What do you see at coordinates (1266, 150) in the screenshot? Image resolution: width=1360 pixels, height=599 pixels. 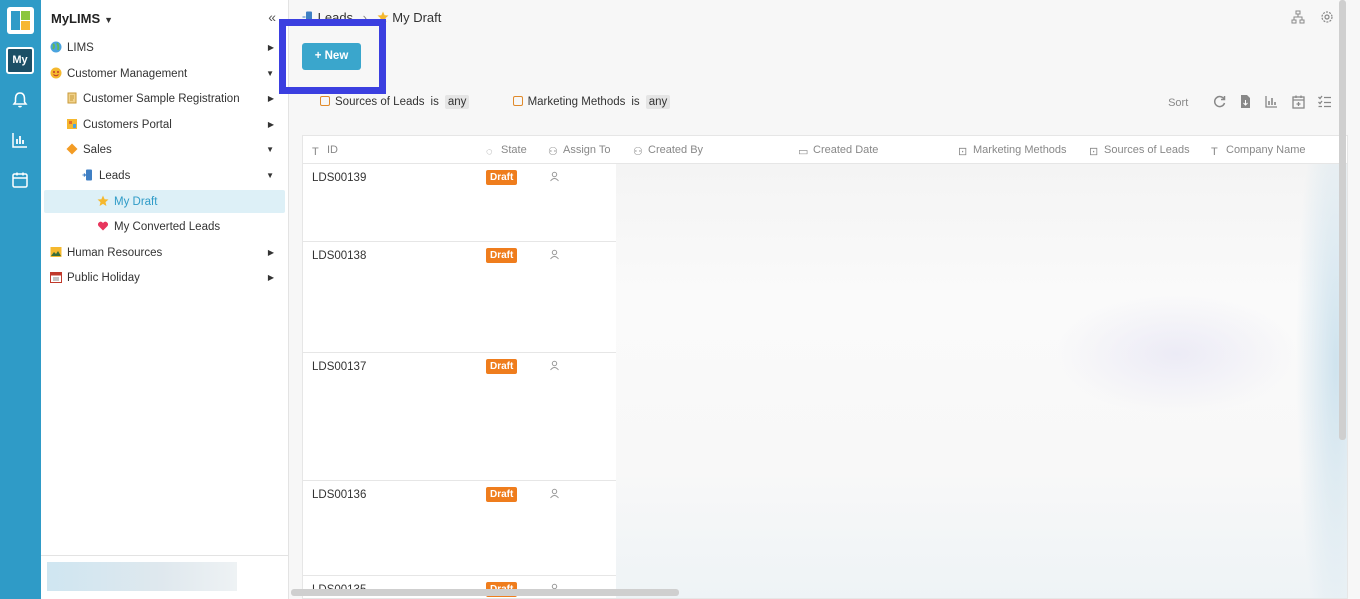 I see `column-header-label: Company Name` at bounding box center [1266, 150].